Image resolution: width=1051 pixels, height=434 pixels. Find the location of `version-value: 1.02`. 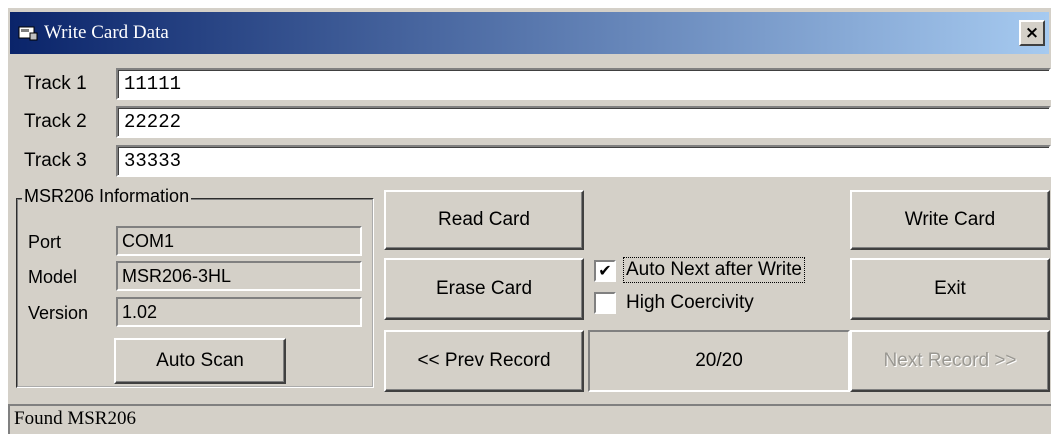

version-value: 1.02 is located at coordinates (239, 312).